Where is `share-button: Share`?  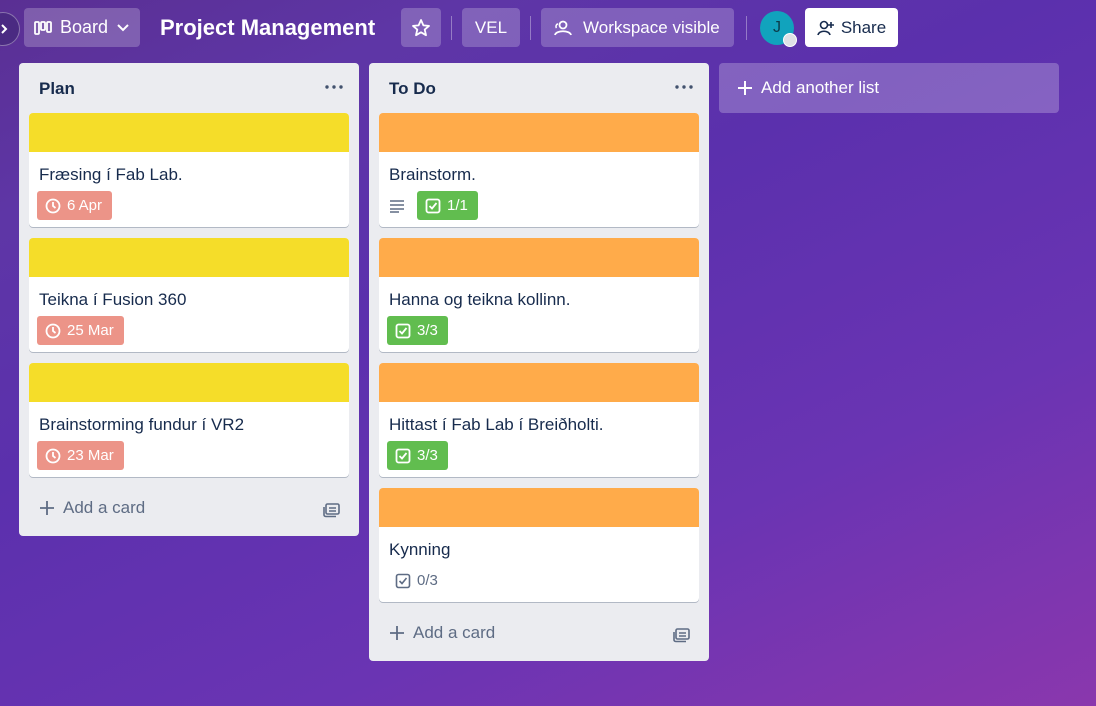
share-button: Share is located at coordinates (851, 27).